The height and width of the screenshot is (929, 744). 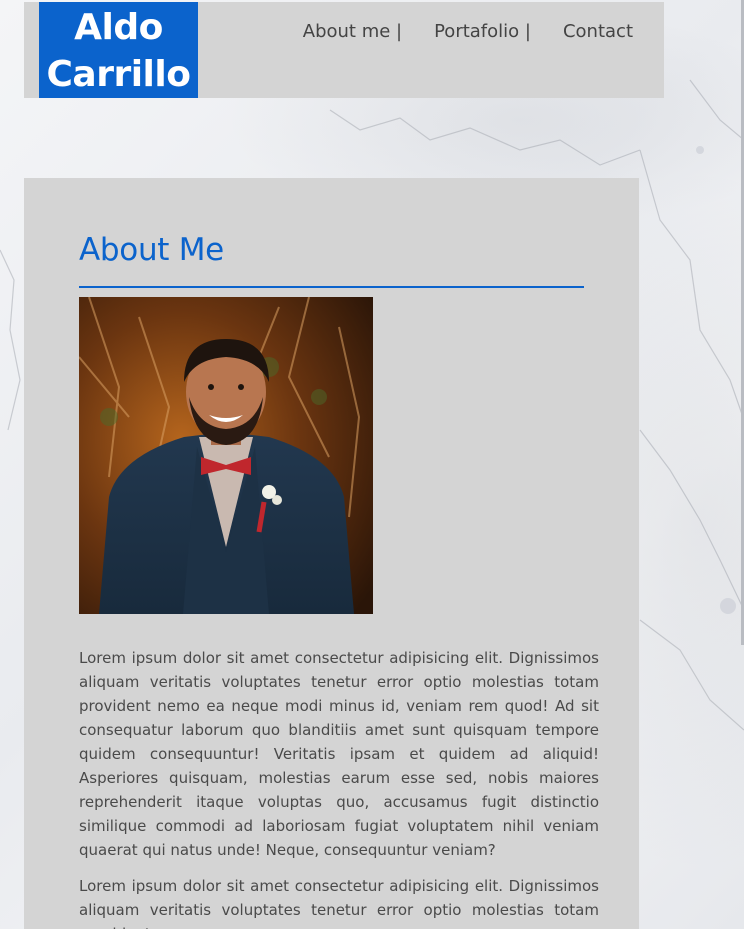 What do you see at coordinates (226, 455) in the screenshot?
I see `profile-photo` at bounding box center [226, 455].